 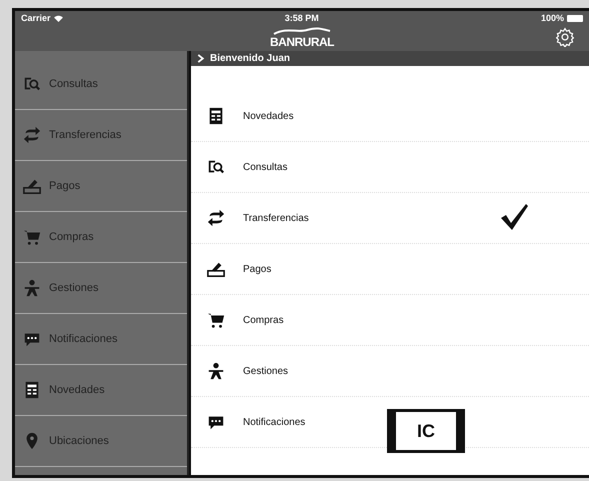 What do you see at coordinates (390, 371) in the screenshot?
I see `menu-row: Gestiones` at bounding box center [390, 371].